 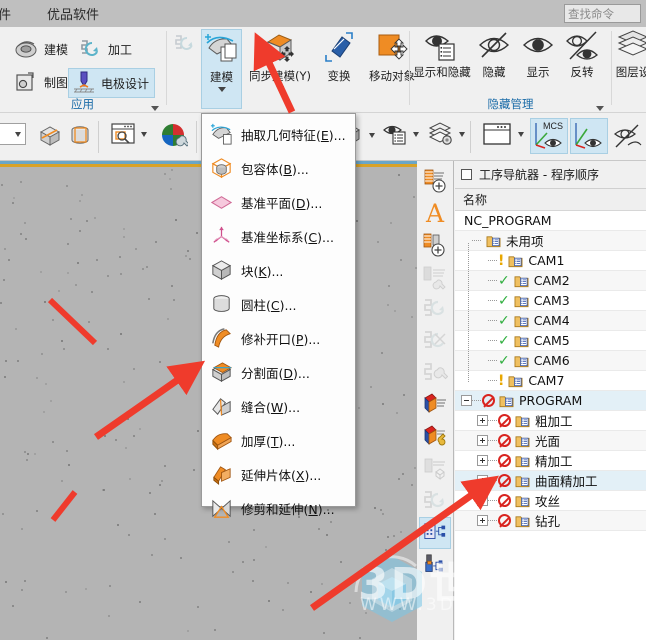 I want to click on ribbon-button-invert: 反转, so click(x=582, y=54).